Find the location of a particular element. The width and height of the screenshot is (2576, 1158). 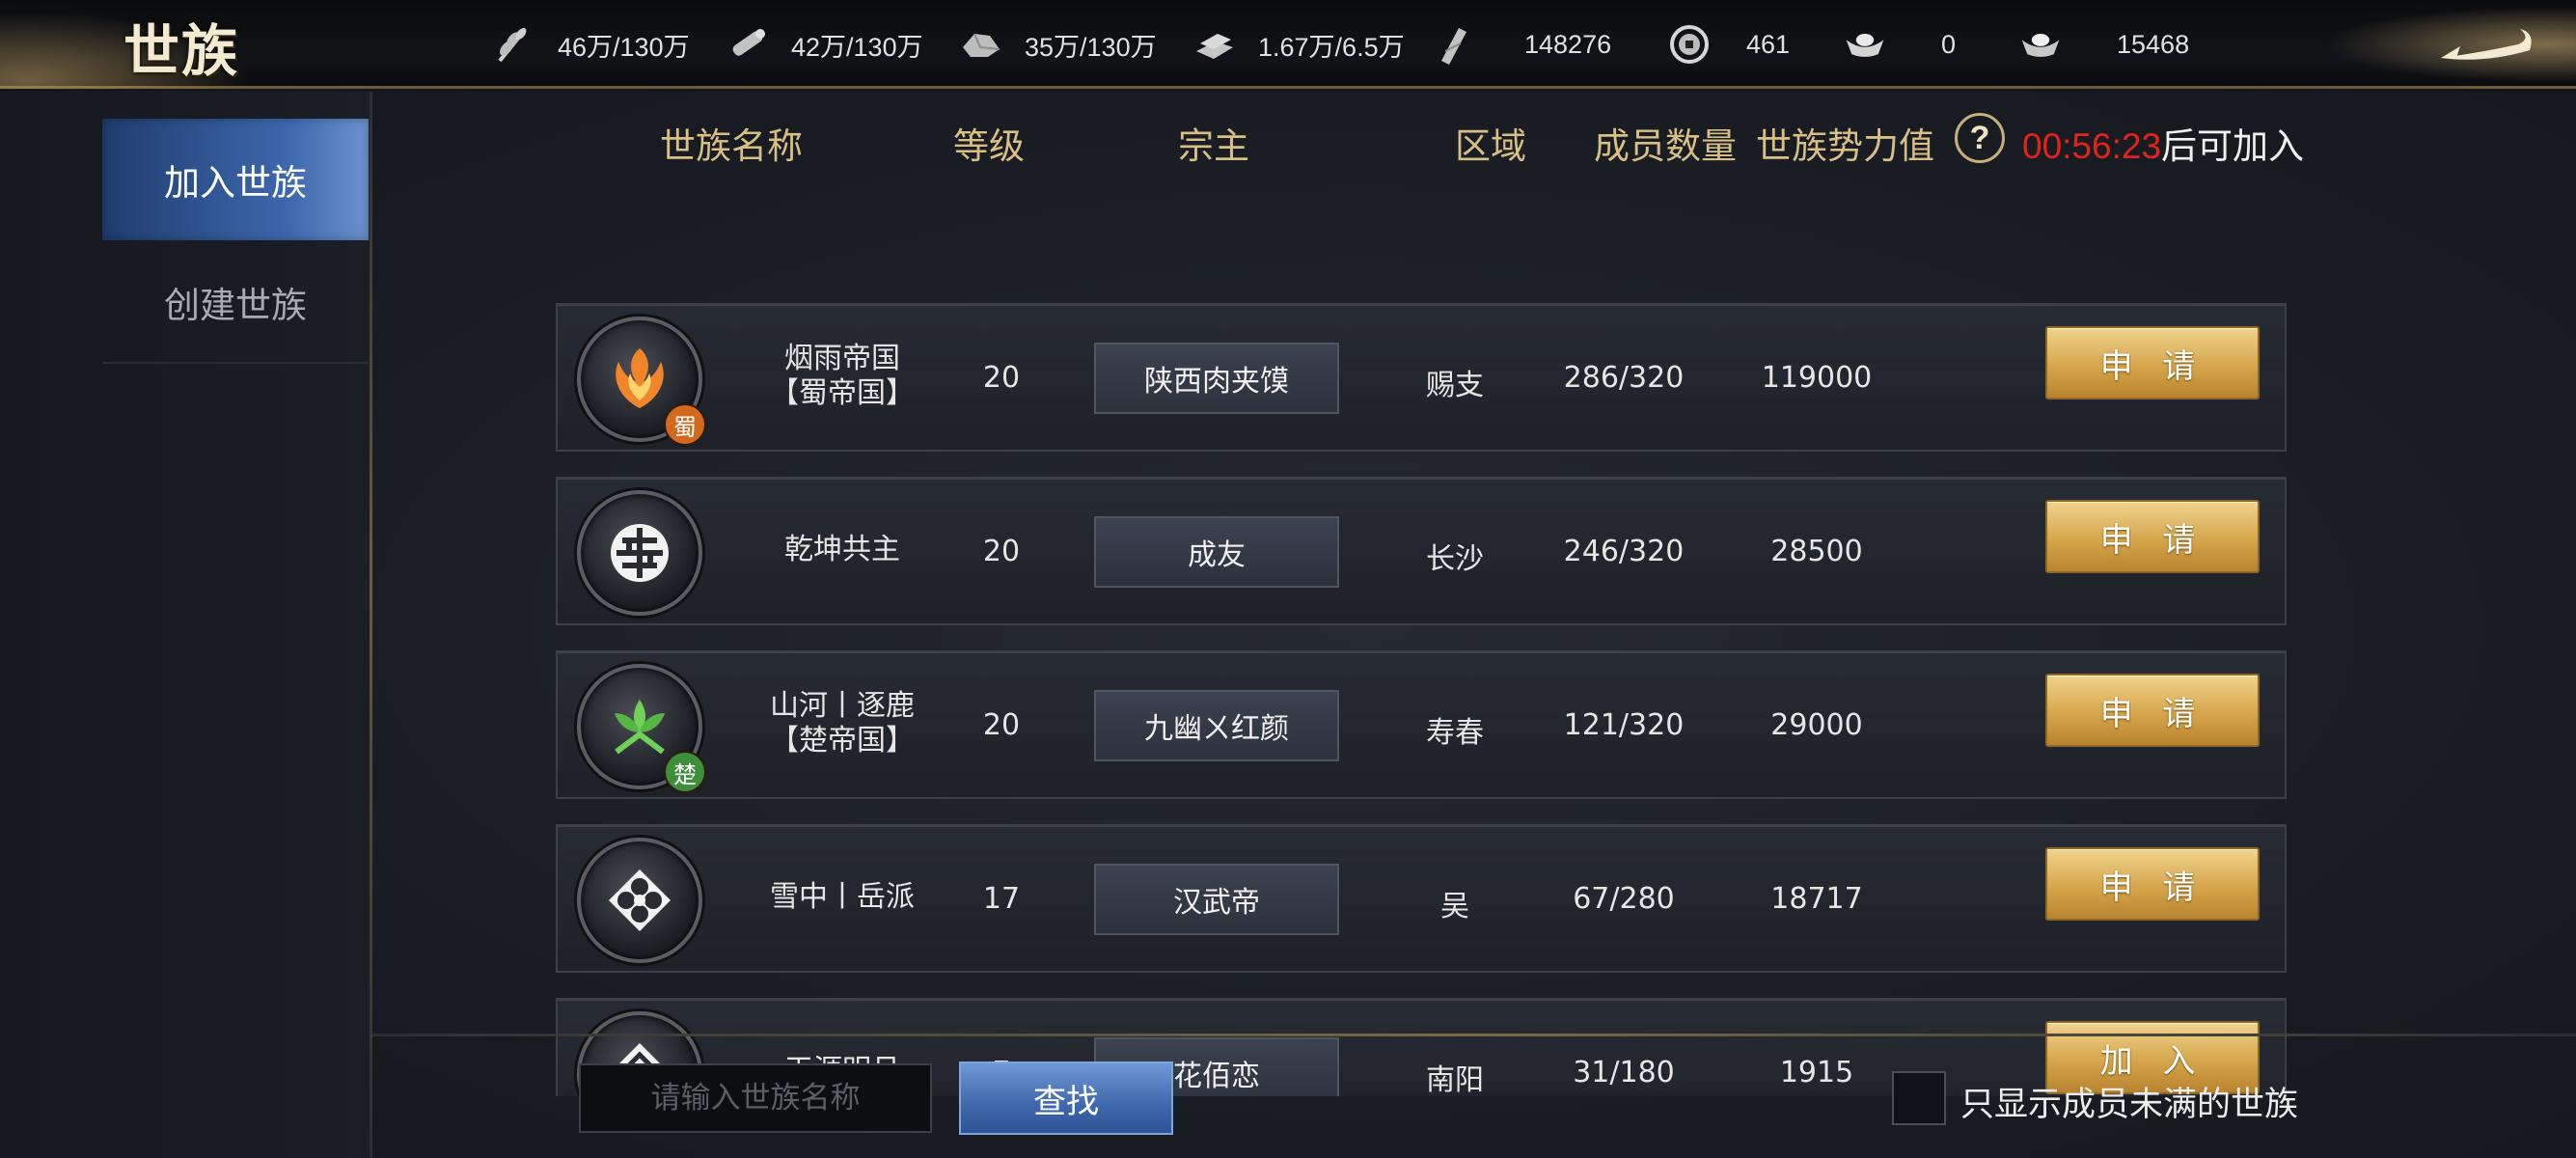

countdown-suffix: 后可加入 is located at coordinates (2233, 146).